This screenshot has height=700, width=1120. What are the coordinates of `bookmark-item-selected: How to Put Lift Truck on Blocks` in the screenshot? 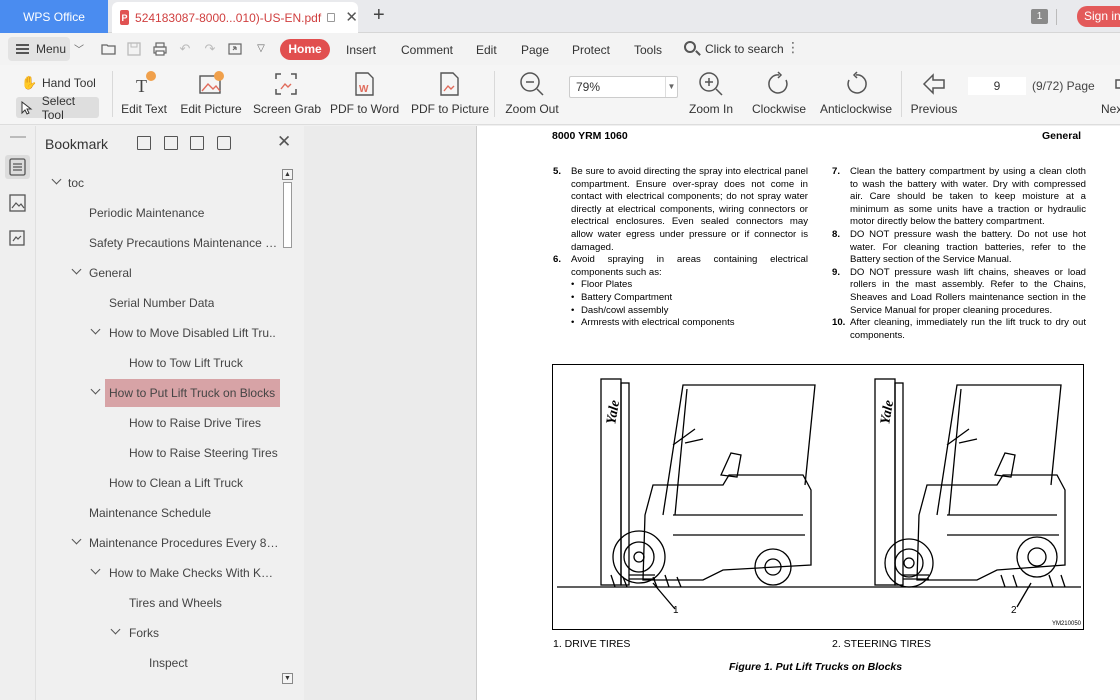 It's located at (160, 393).